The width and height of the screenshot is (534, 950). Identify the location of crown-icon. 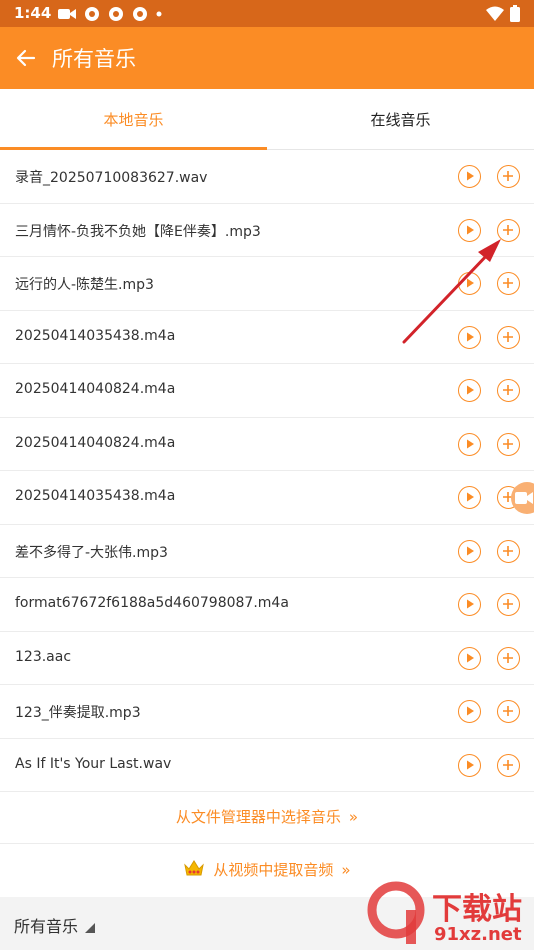
(194, 868).